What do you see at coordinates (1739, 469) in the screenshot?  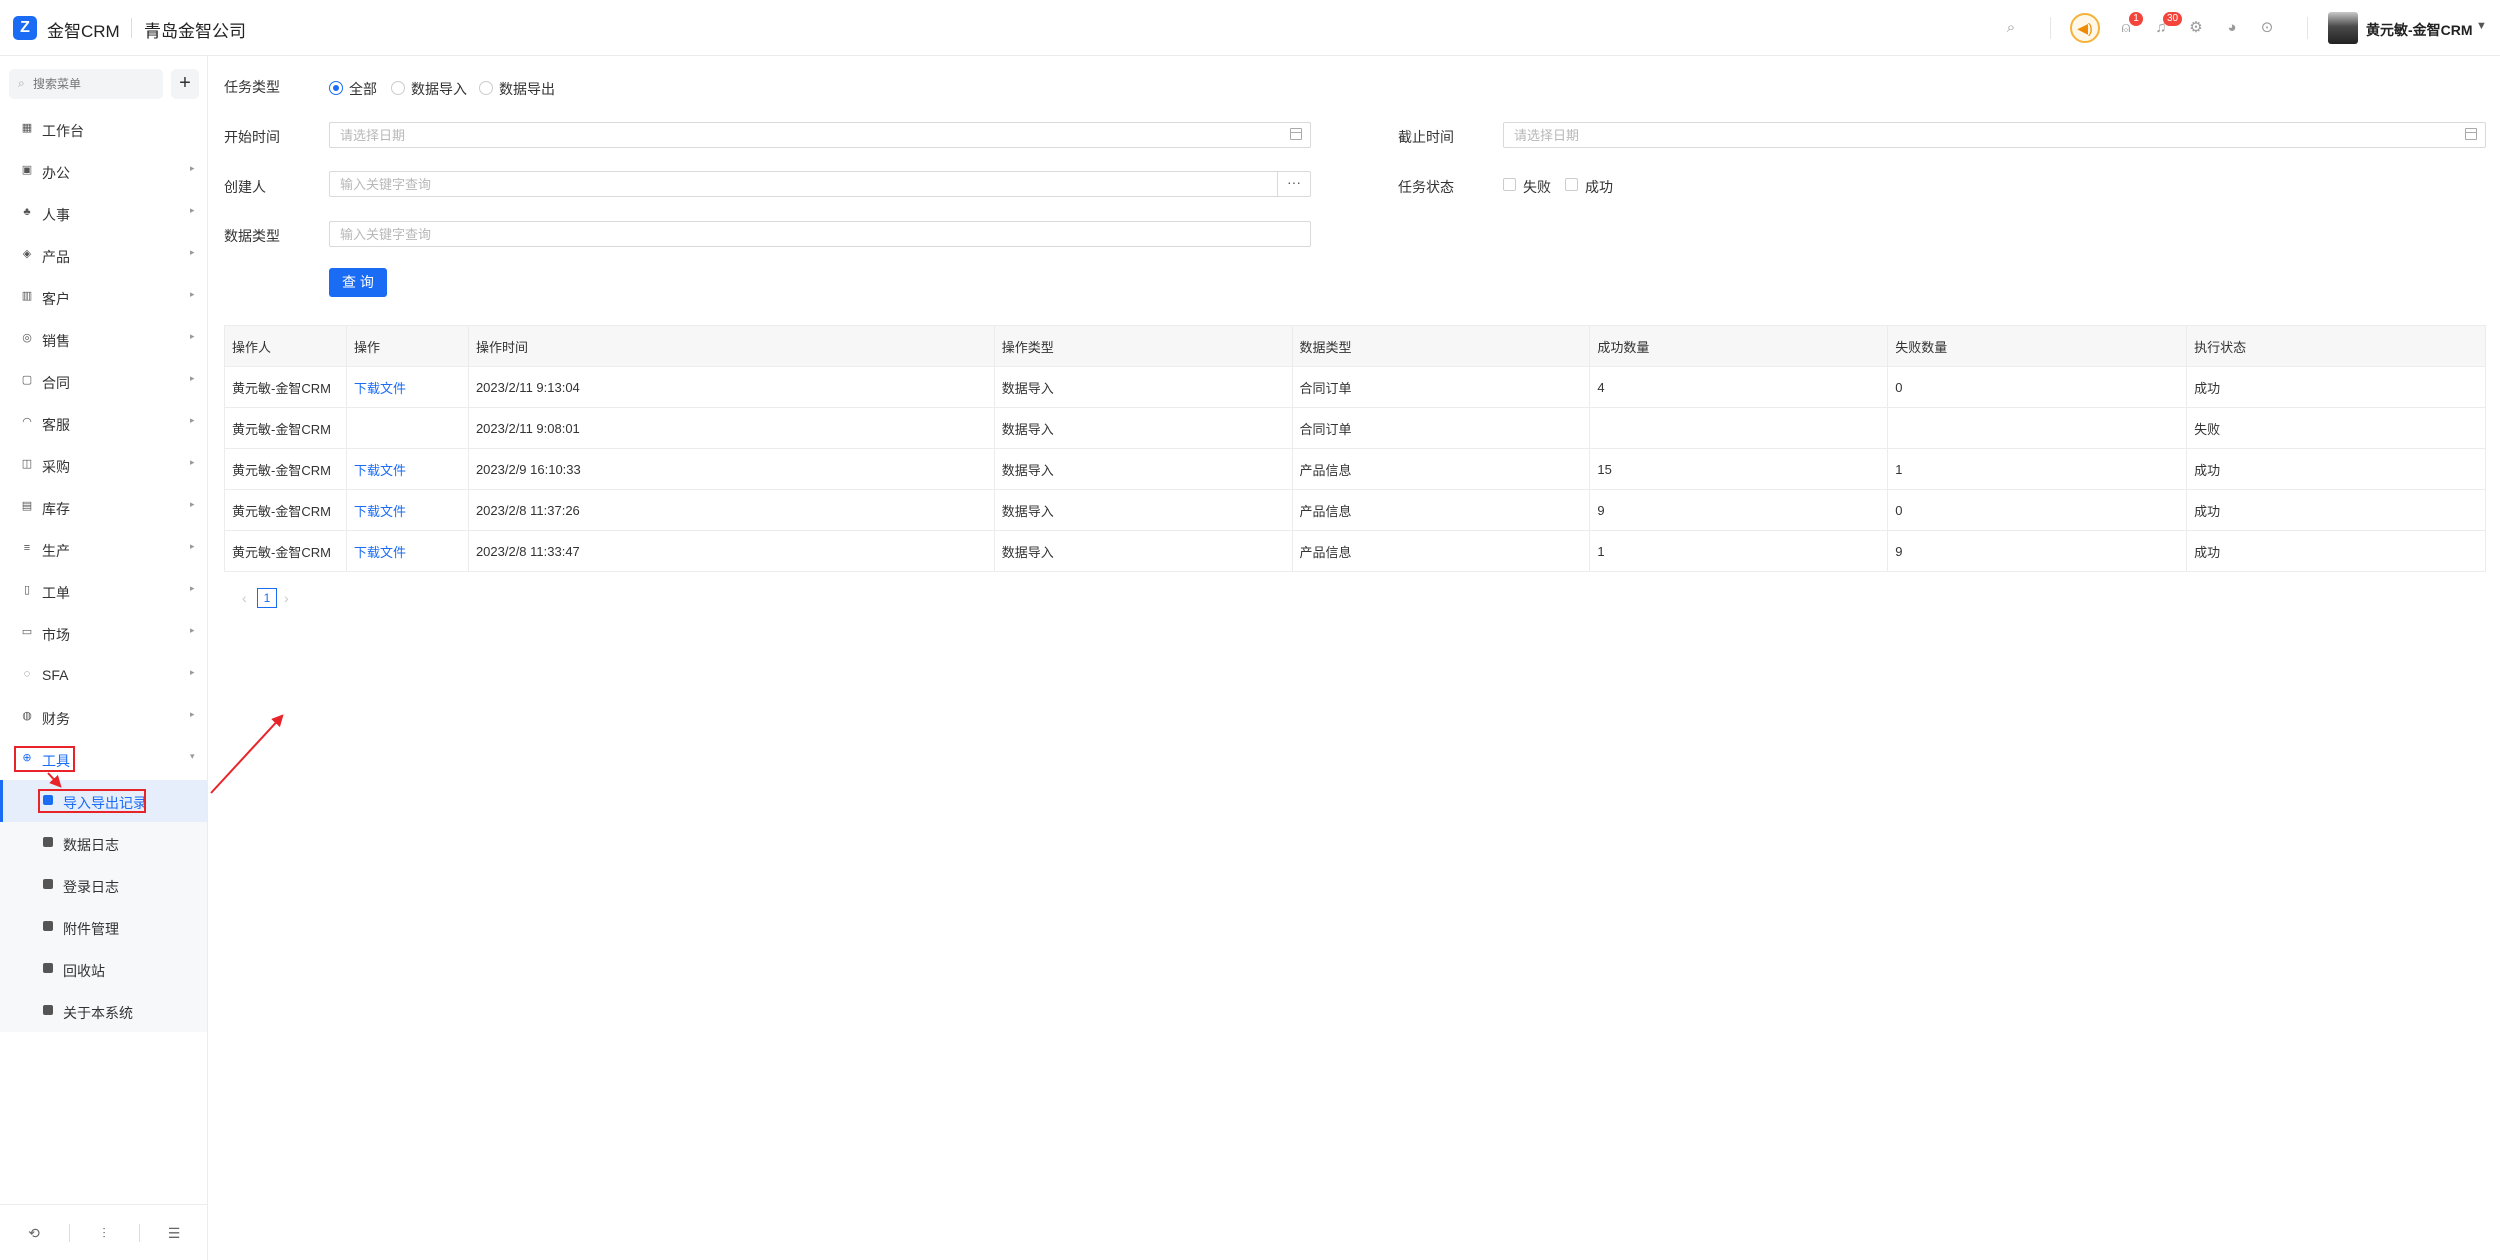 I see `table-cell: 15` at bounding box center [1739, 469].